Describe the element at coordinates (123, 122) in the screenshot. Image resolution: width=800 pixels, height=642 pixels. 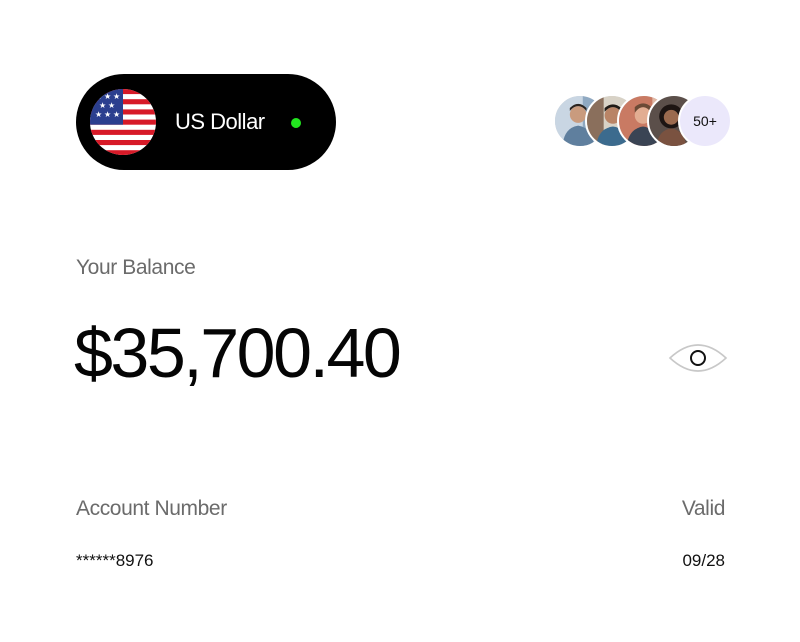
I see `us-flag-icon: ★ ★ ★ ★ ★ ★ ★ ★` at that location.